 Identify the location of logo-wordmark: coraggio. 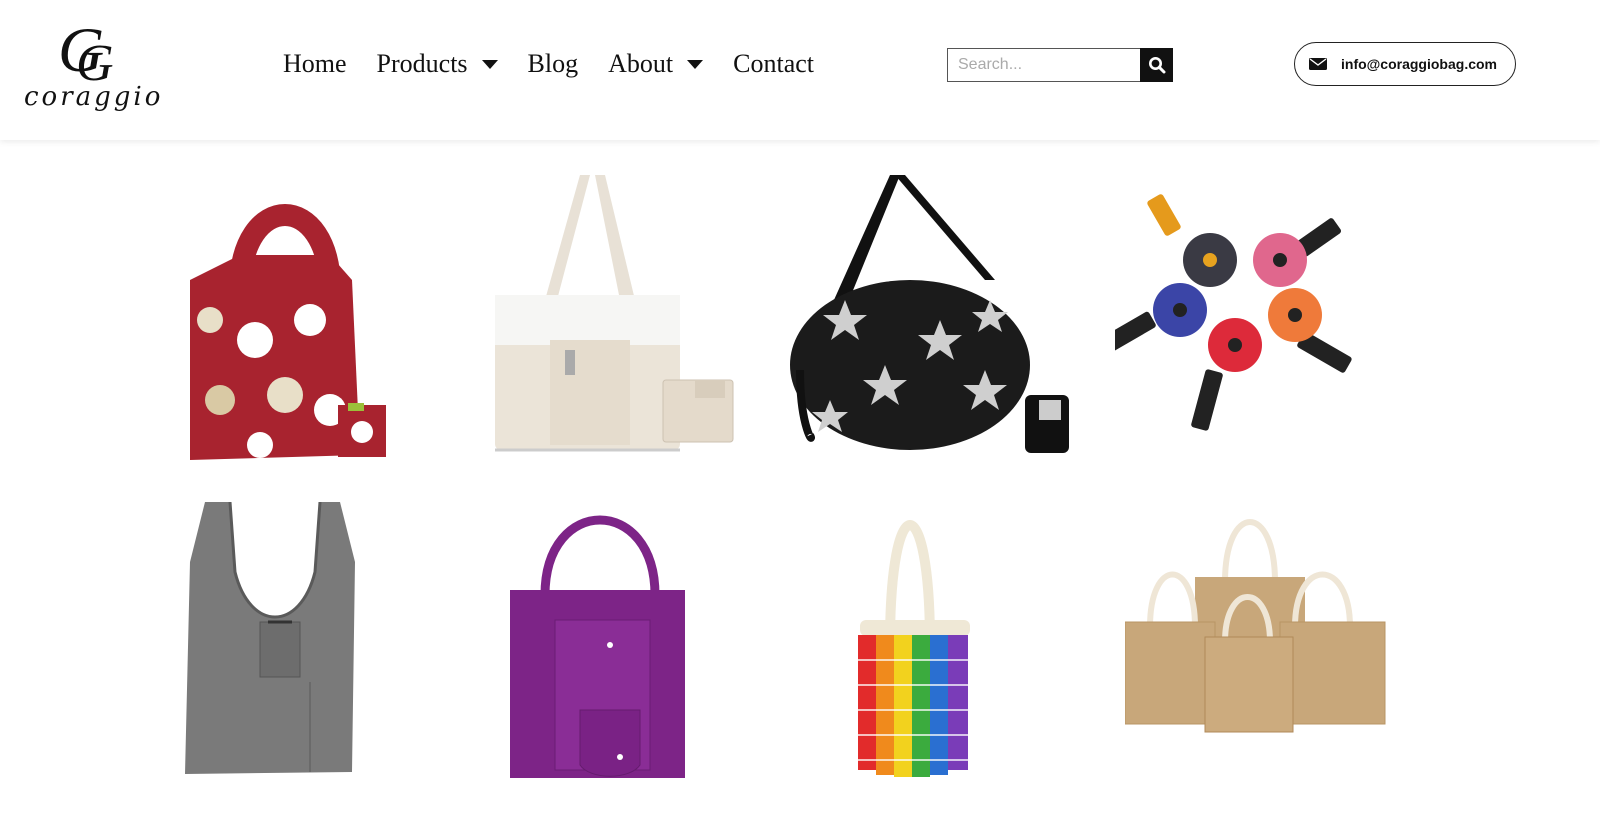
(94, 97).